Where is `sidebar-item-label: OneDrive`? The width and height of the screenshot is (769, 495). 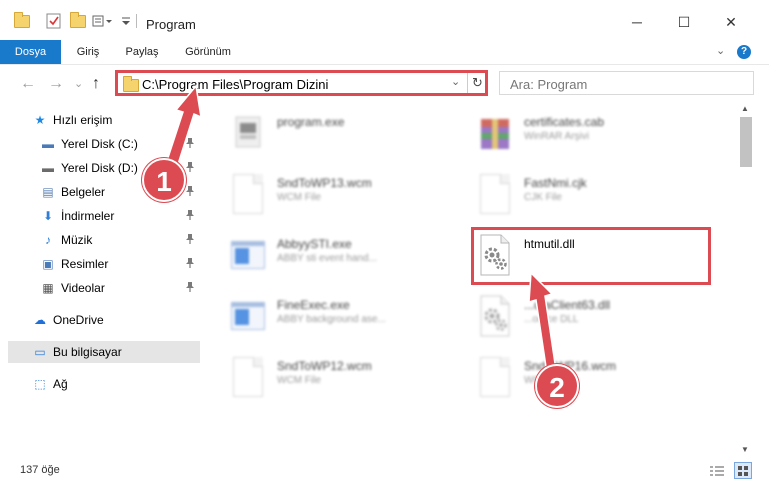 sidebar-item-label: OneDrive is located at coordinates (78, 320).